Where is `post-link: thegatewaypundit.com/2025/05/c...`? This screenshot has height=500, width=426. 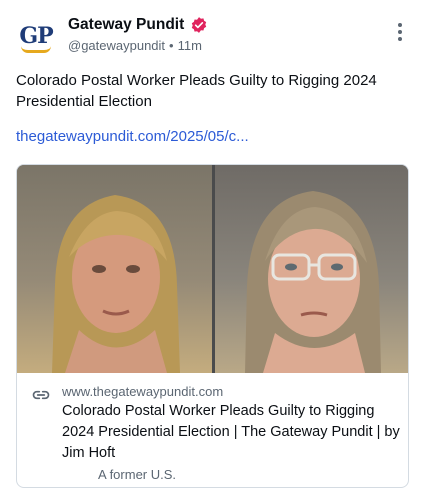
post-link: thegatewaypundit.com/2025/05/c... is located at coordinates (132, 136).